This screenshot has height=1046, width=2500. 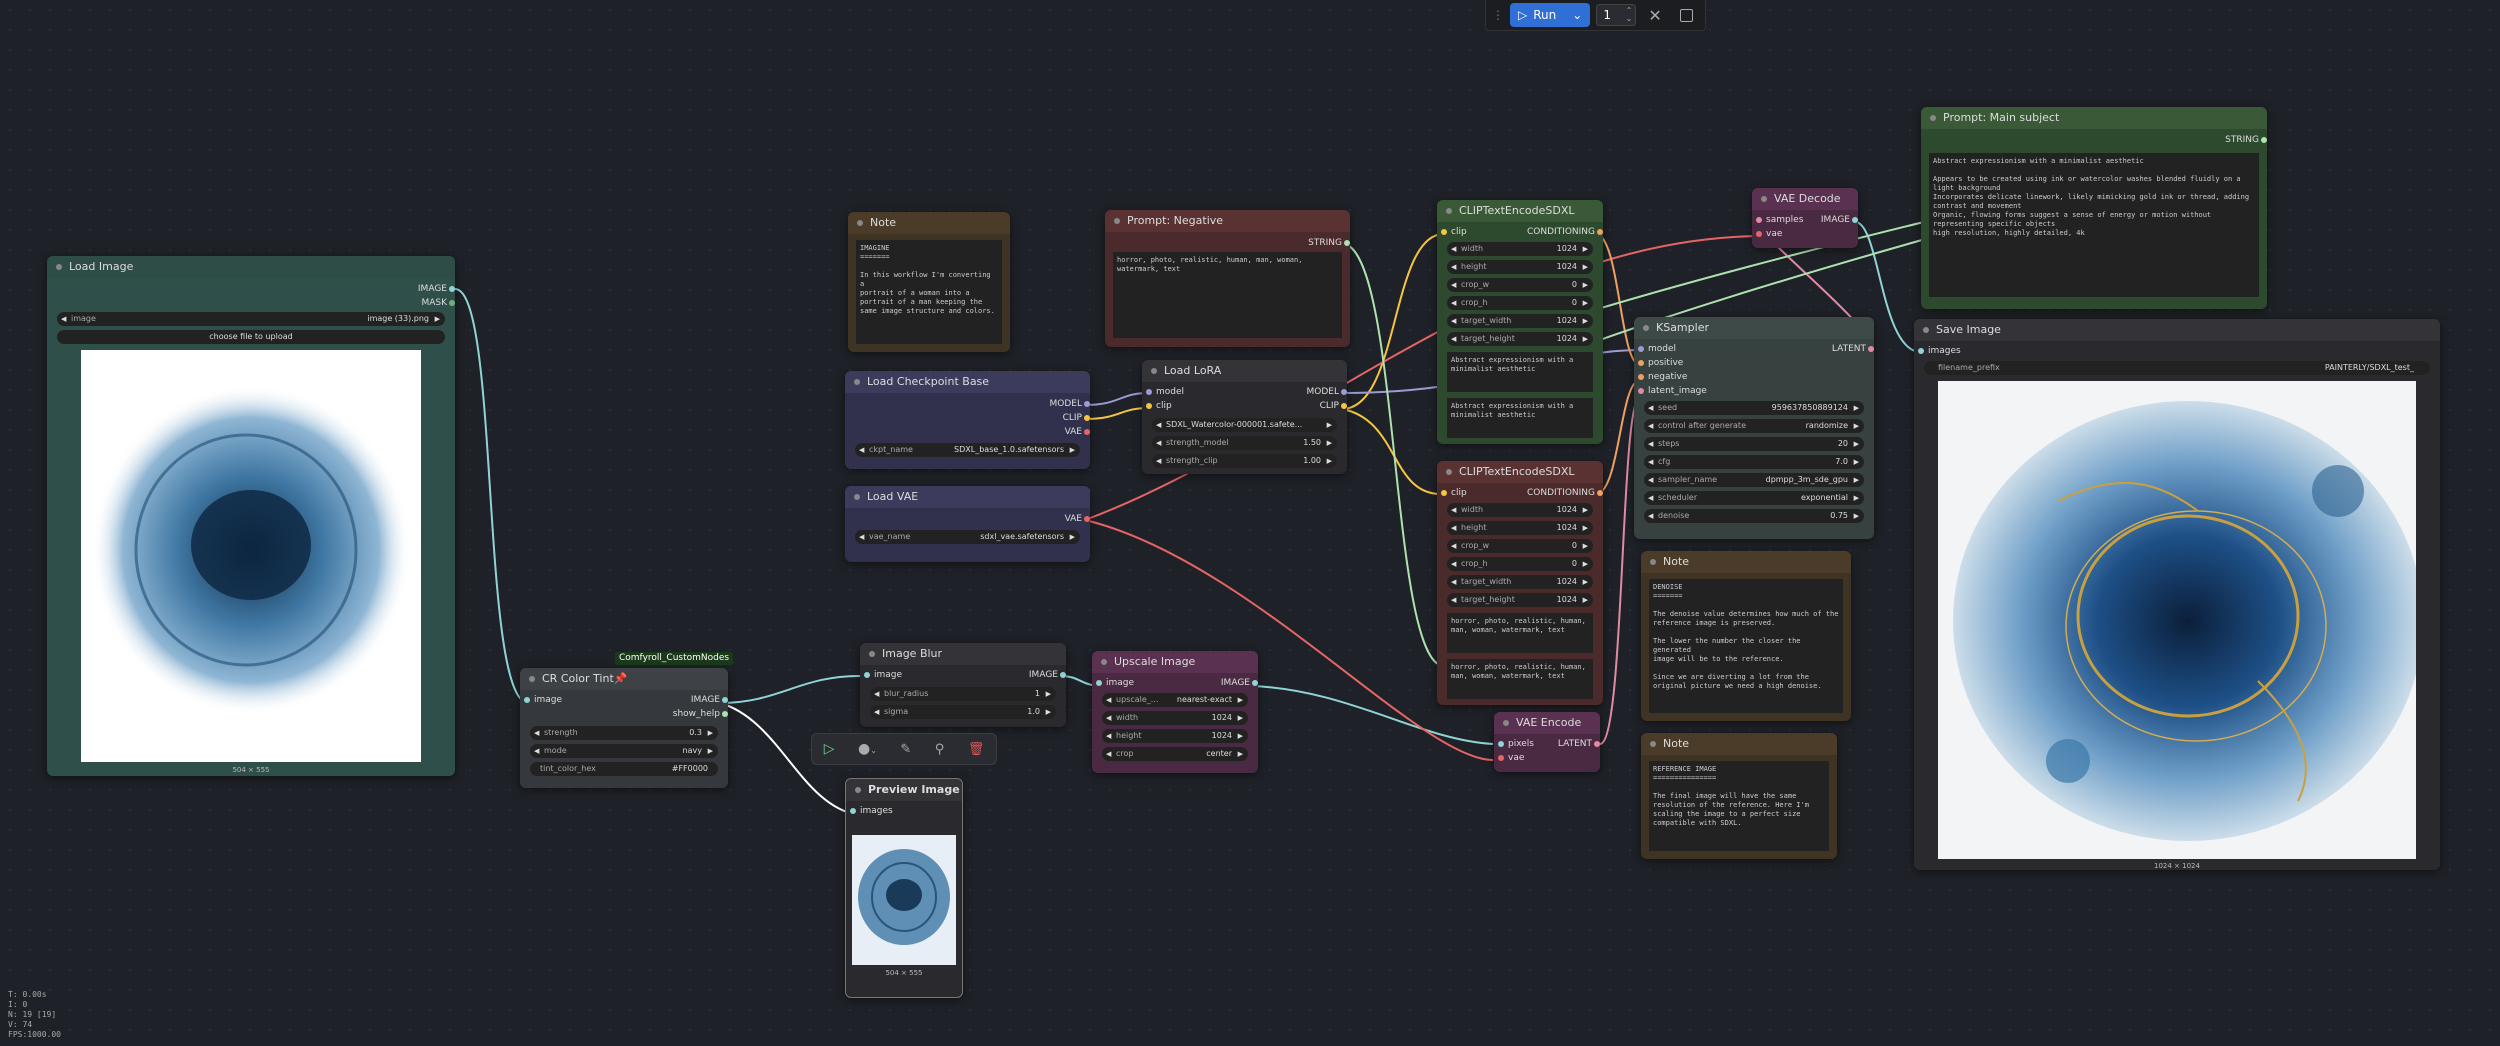 I want to click on widget-blur-radius: ◀ blur_radius 1 ▶, so click(x=963, y=694).